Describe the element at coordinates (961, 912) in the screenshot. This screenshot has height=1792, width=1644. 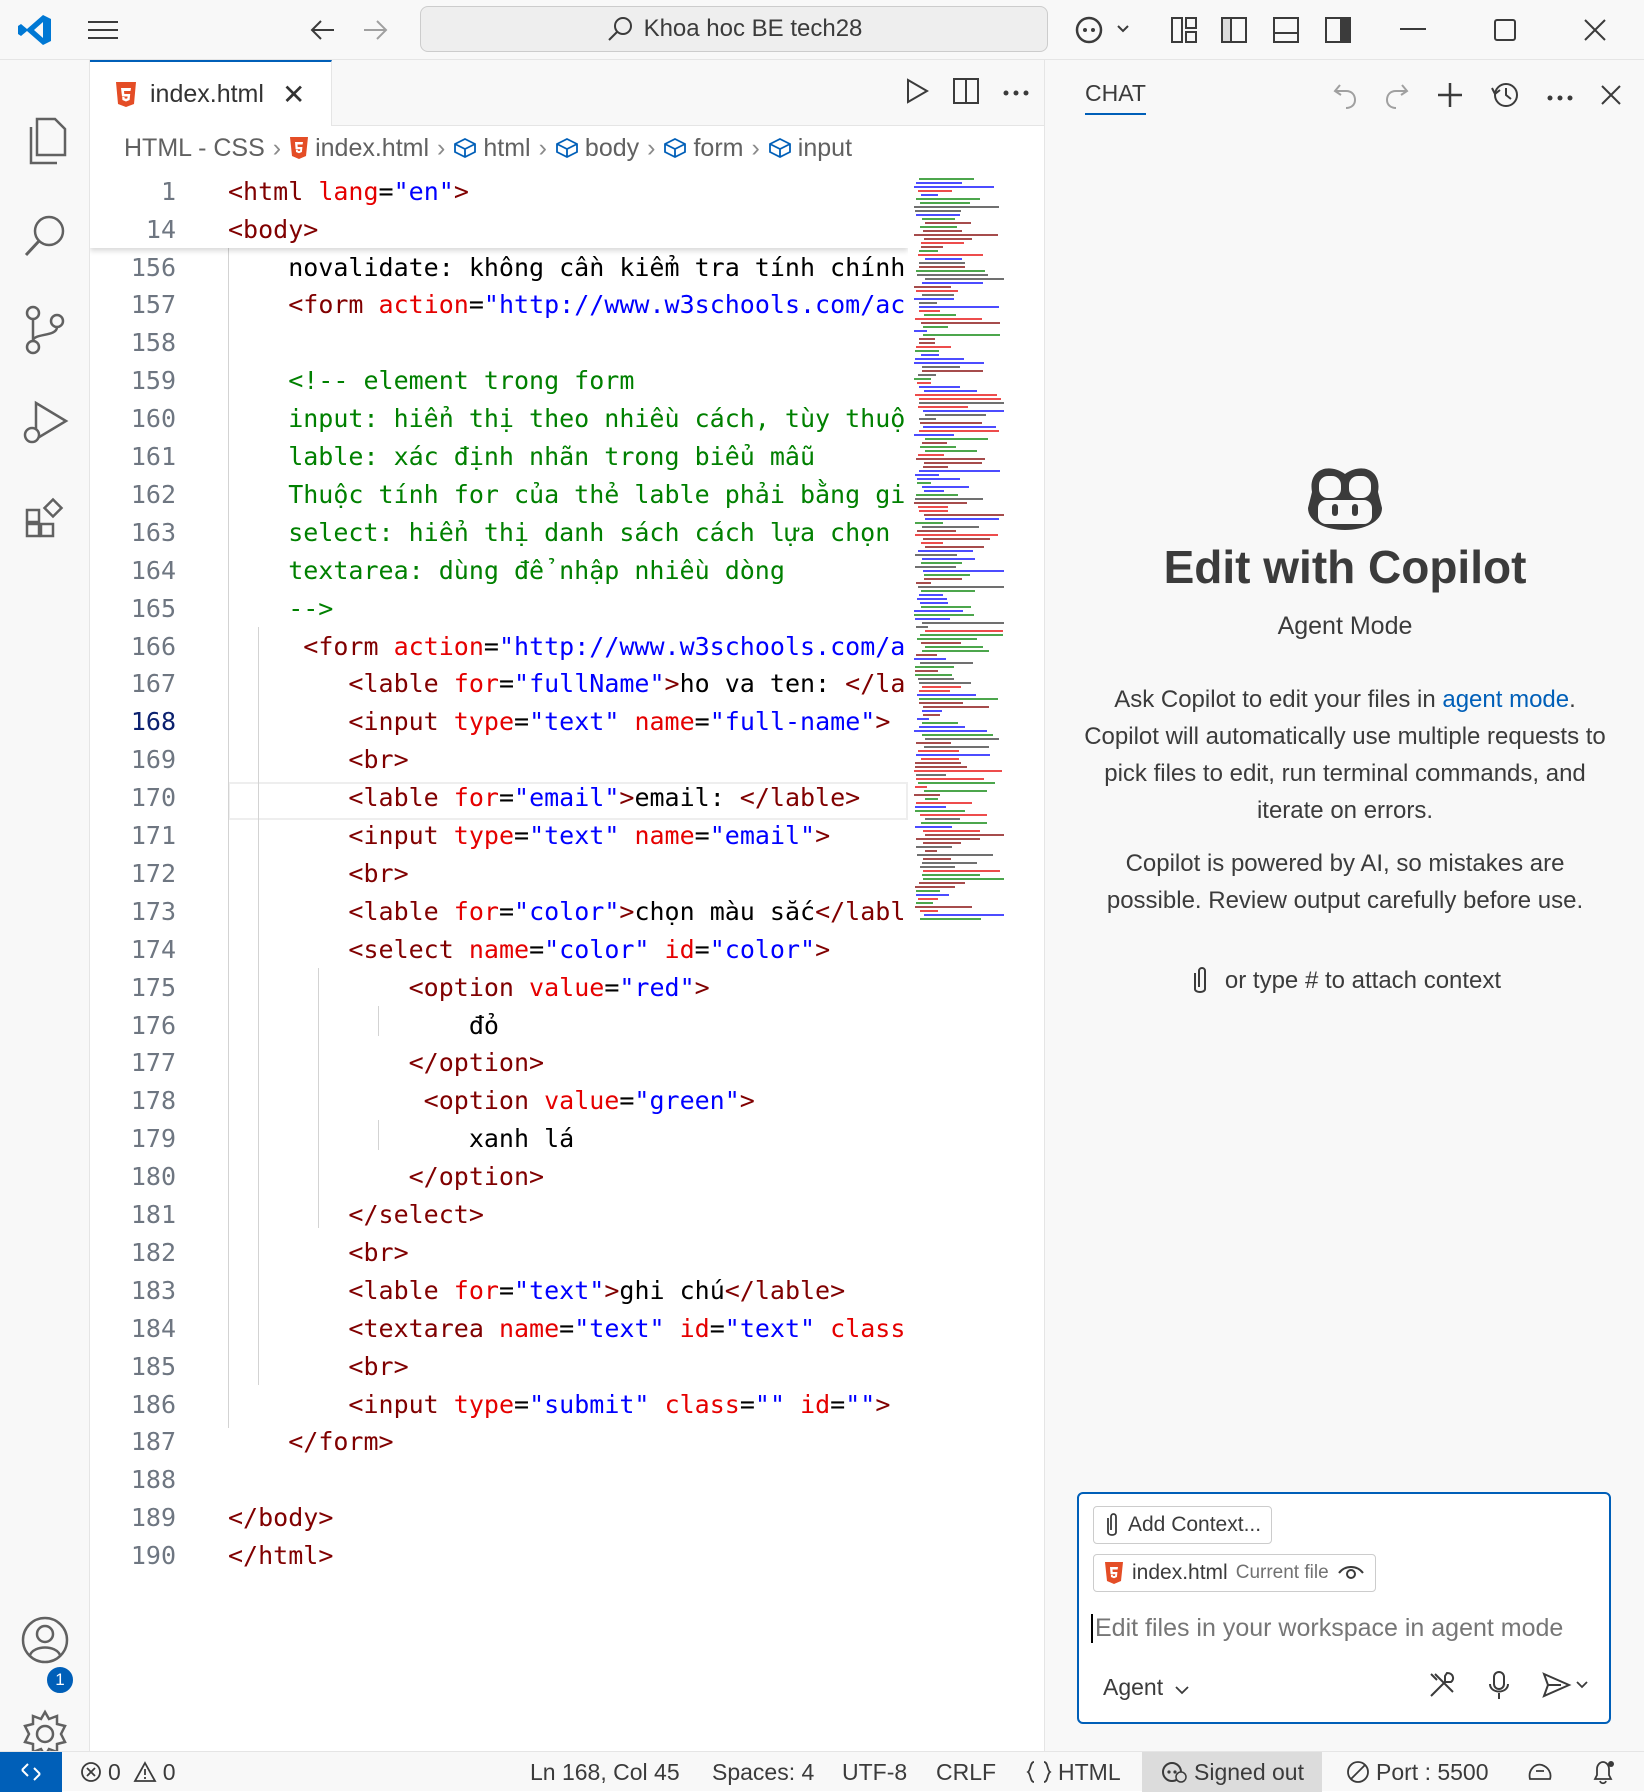
I see `minimap` at that location.